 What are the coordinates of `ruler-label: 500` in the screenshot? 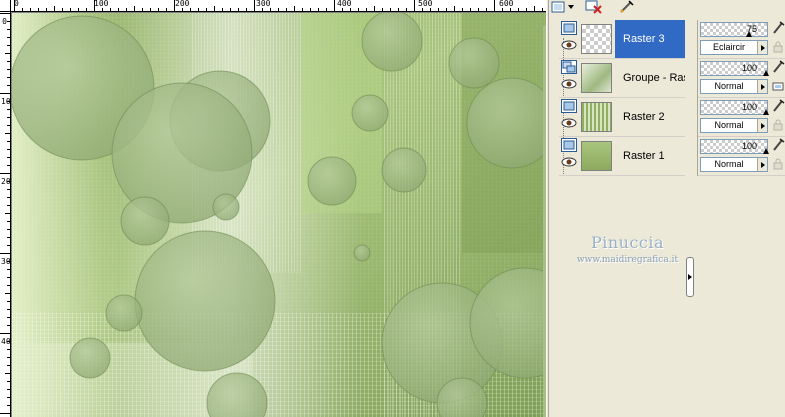 It's located at (425, 4).